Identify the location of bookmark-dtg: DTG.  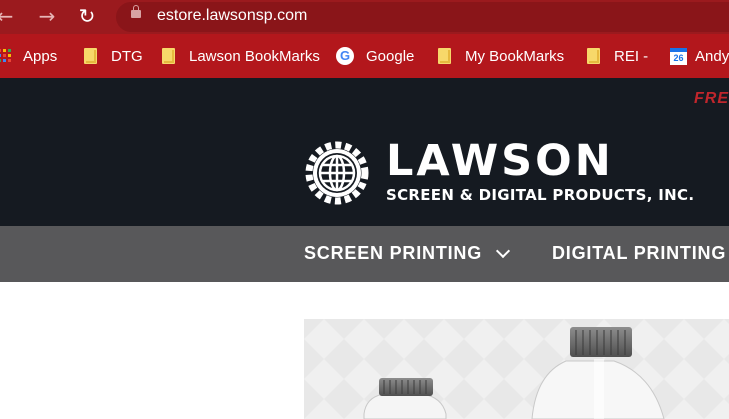
(113, 56).